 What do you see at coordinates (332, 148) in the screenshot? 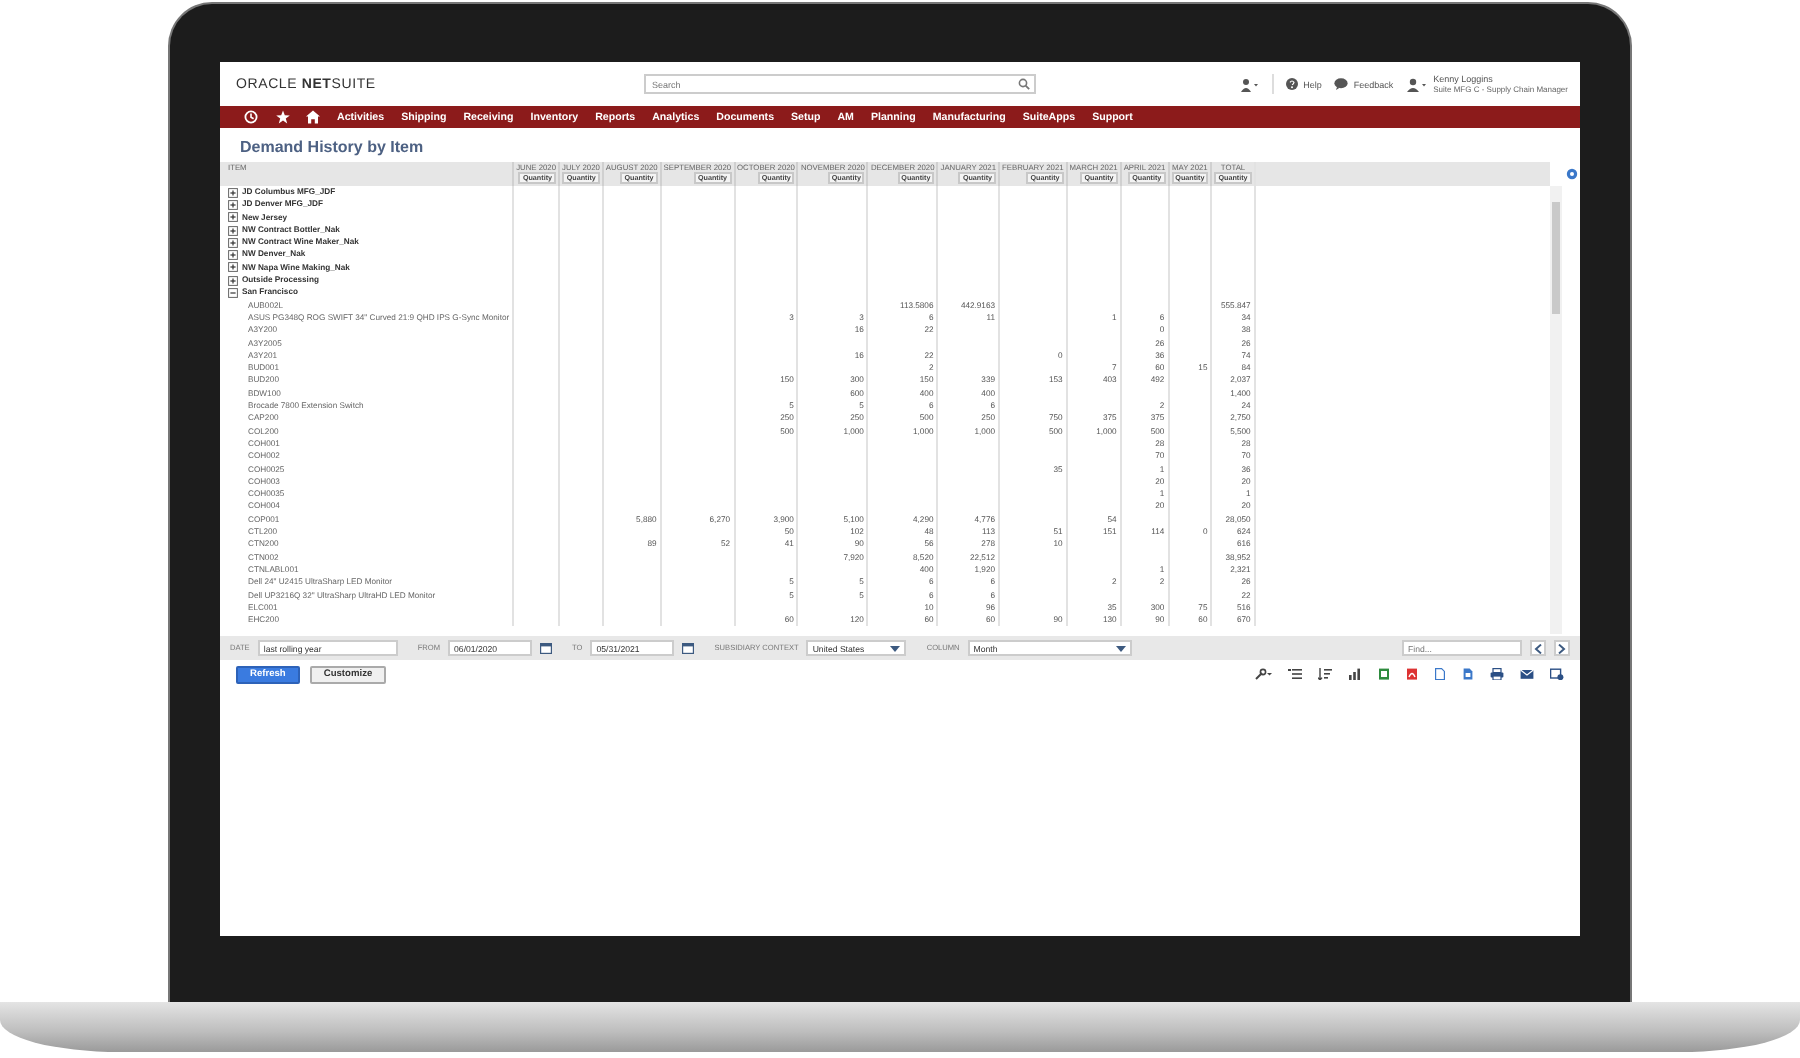
I see `page-title: Demand History by Item` at bounding box center [332, 148].